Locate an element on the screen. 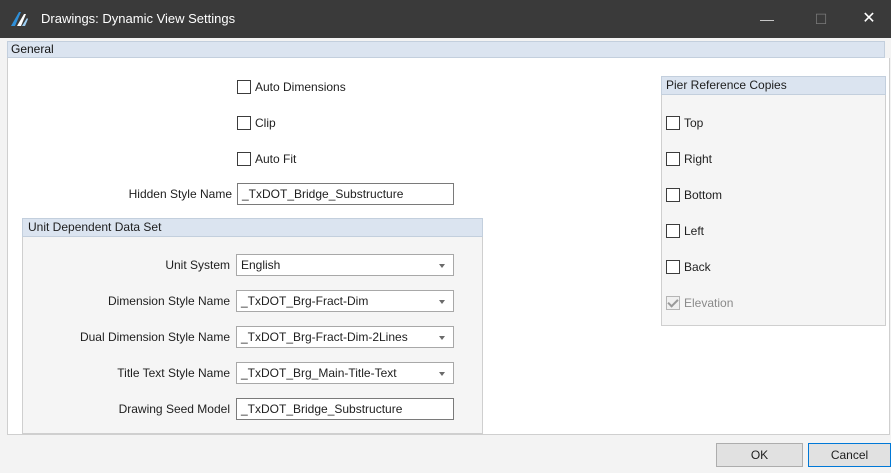  close-button: ✕ is located at coordinates (869, 19).